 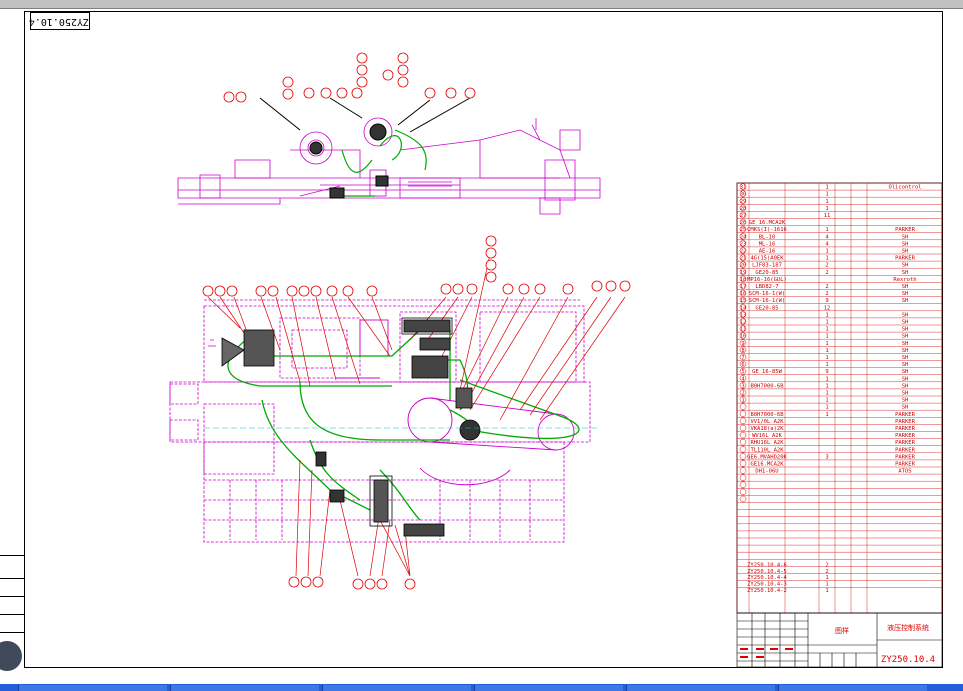 I want to click on bom-item-code: ML-16, so click(x=767, y=244).